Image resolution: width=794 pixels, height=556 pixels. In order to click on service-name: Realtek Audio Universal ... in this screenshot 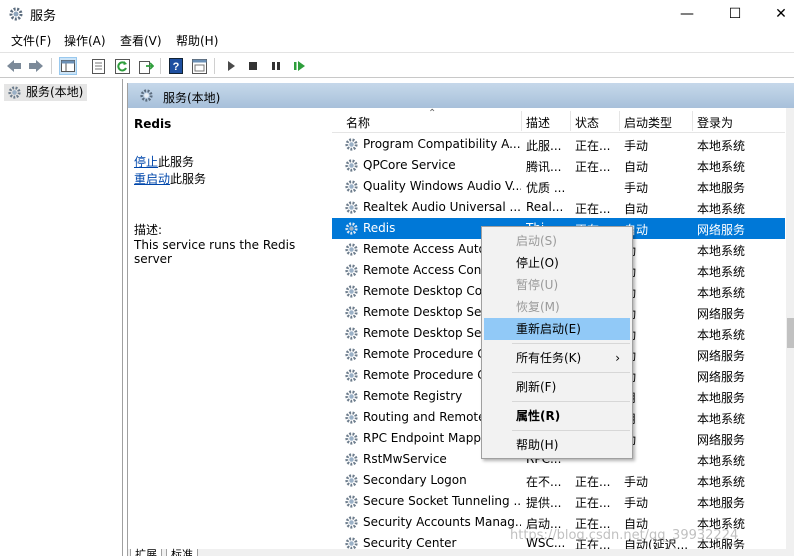, I will do `click(442, 207)`.